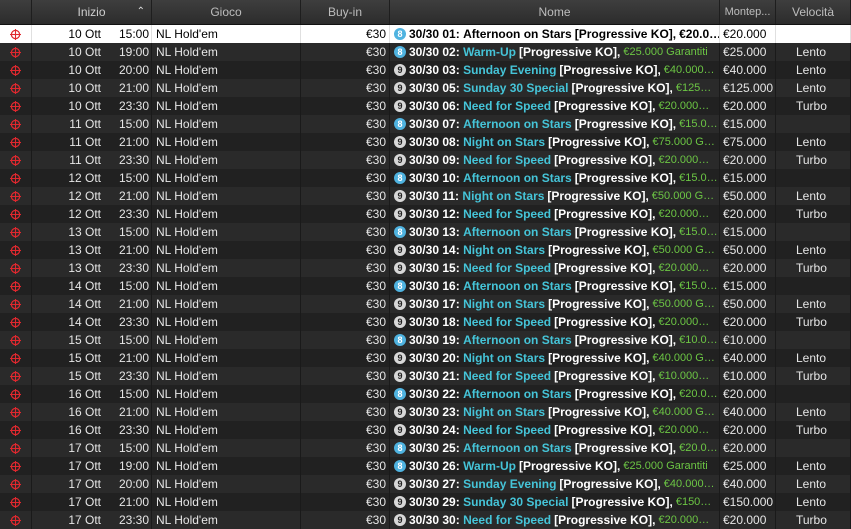  Describe the element at coordinates (16, 12) in the screenshot. I see `header-icon-column` at that location.